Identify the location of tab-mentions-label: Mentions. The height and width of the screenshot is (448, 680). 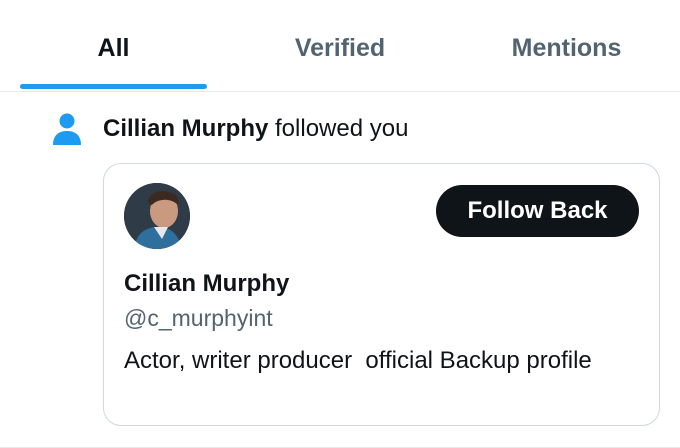
(566, 48).